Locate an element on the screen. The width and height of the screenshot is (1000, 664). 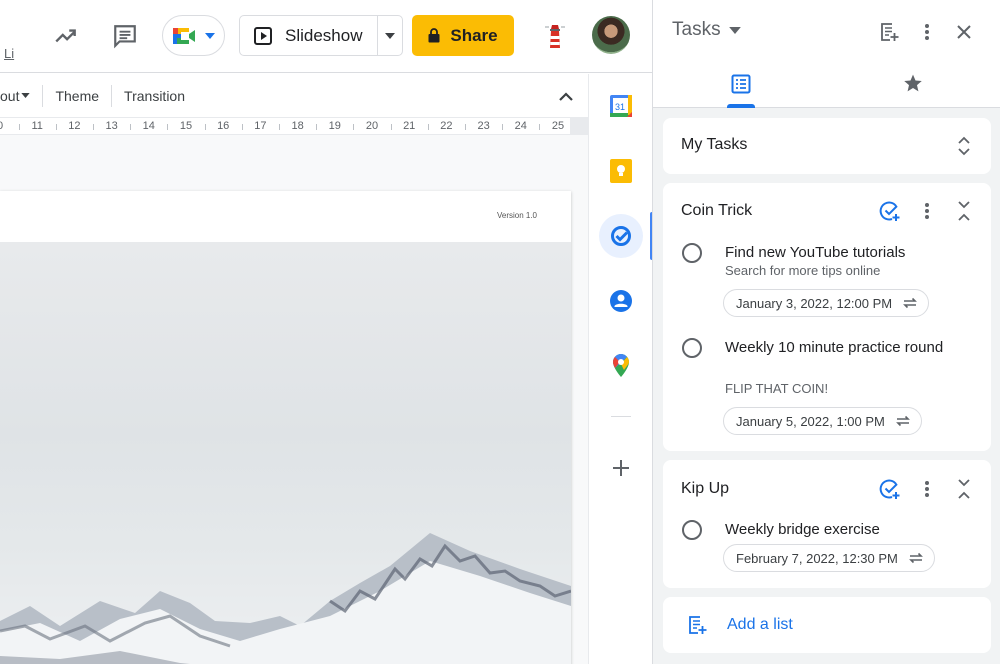
tasks-app-button is located at coordinates (621, 236).